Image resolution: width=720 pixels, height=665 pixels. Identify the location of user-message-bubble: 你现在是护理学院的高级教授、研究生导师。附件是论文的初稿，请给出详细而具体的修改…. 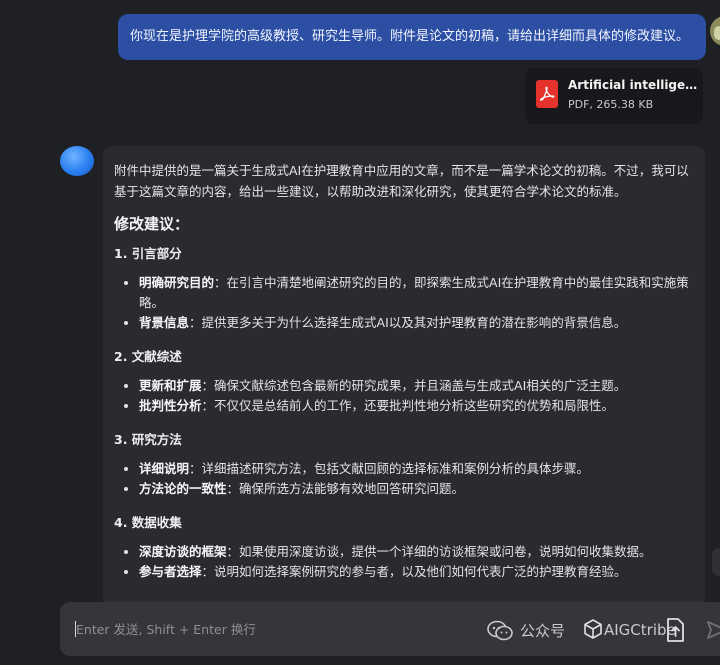
(412, 37).